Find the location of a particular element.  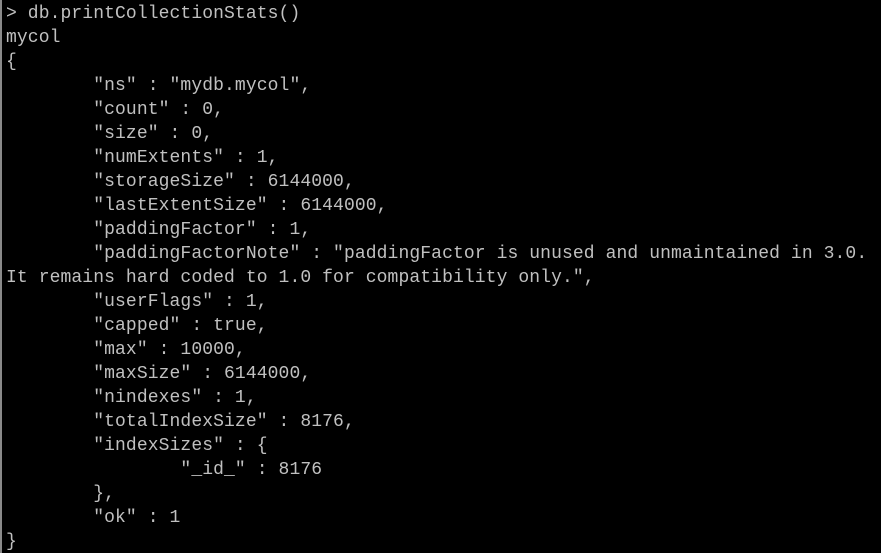

terminal-line: } is located at coordinates (11, 542).